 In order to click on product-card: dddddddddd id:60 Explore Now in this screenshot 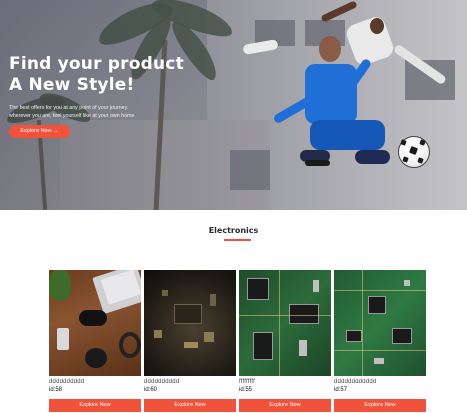, I will do `click(190, 341)`.